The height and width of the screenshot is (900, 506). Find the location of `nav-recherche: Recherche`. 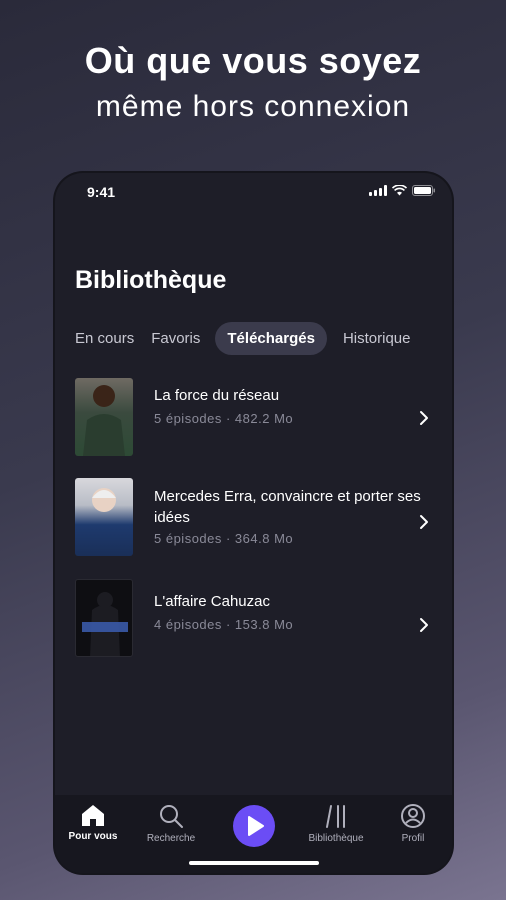

nav-recherche: Recherche is located at coordinates (171, 823).